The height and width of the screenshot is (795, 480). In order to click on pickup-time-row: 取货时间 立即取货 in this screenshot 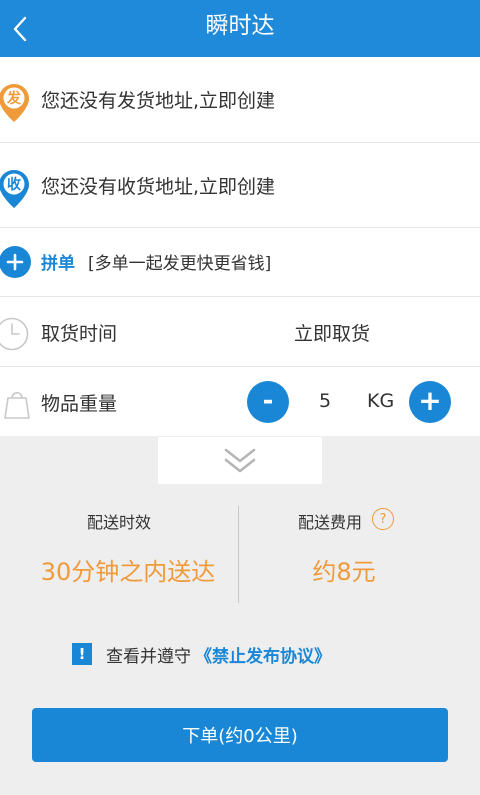, I will do `click(240, 332)`.